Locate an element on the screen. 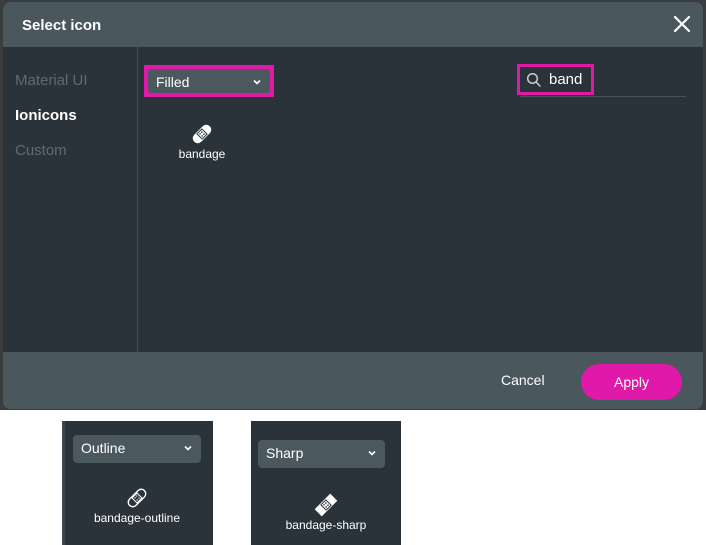  icon-search-input: band is located at coordinates (555, 79).